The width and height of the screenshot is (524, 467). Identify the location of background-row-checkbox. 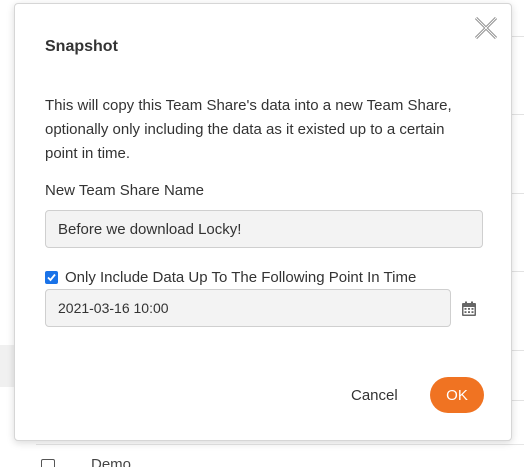
(48, 463).